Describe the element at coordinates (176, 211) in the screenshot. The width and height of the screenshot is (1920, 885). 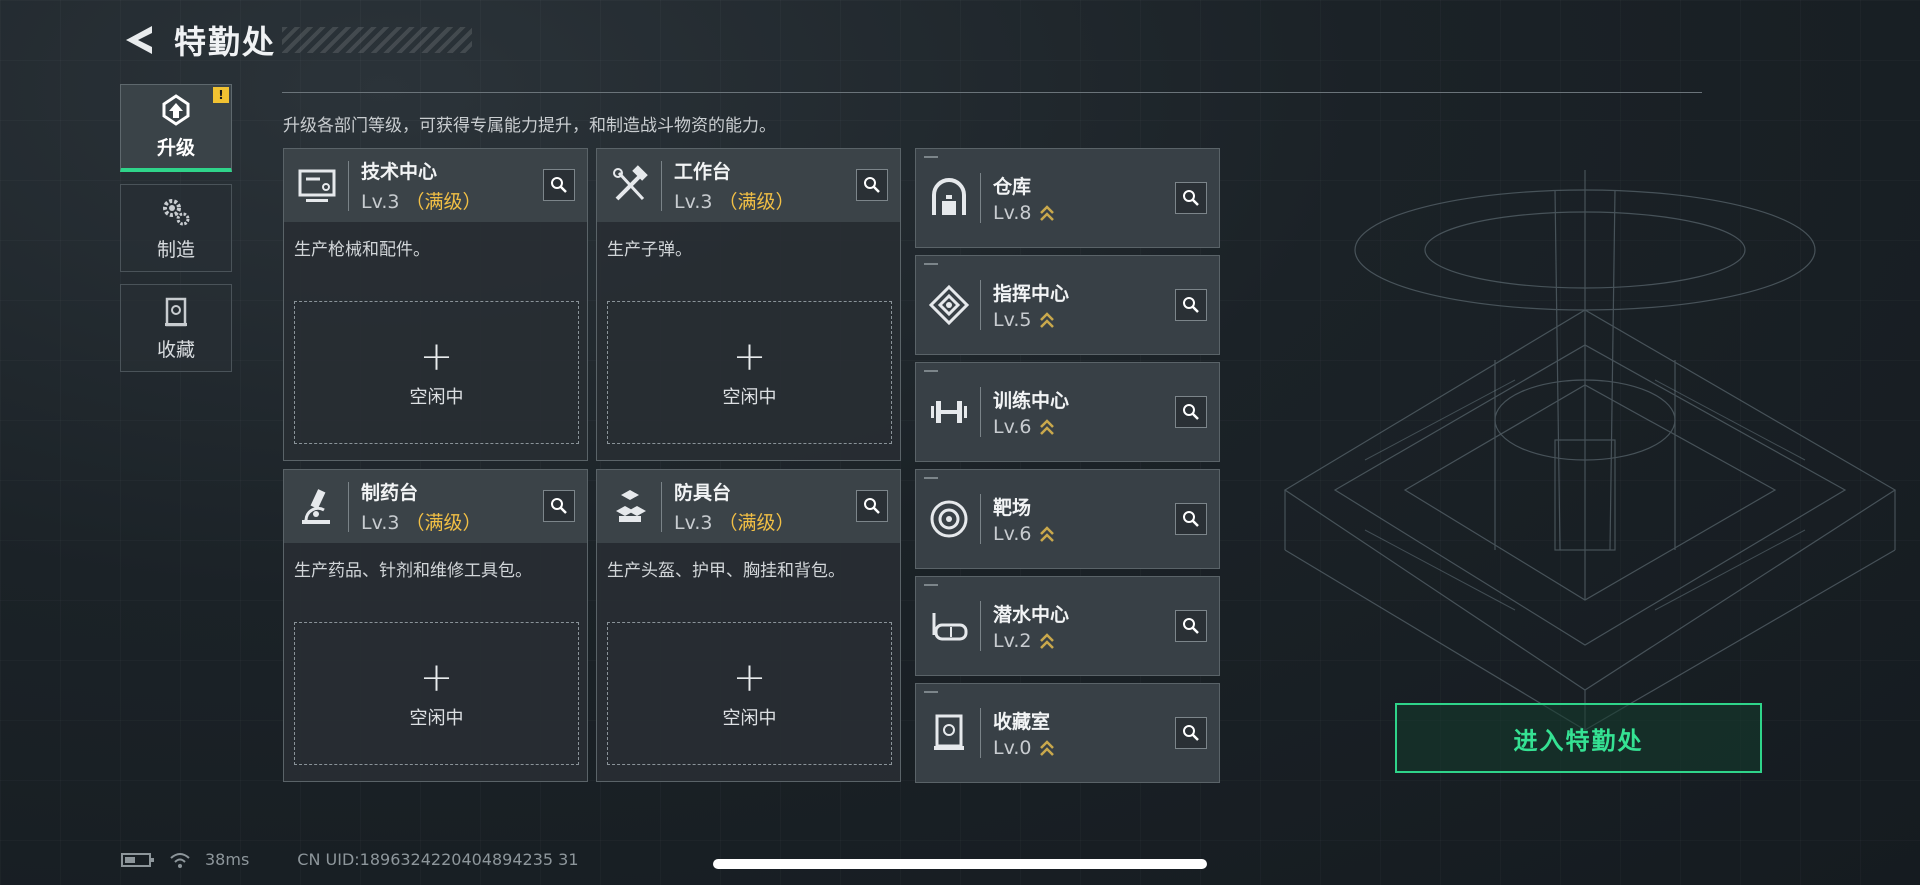
I see `gears-icon` at that location.